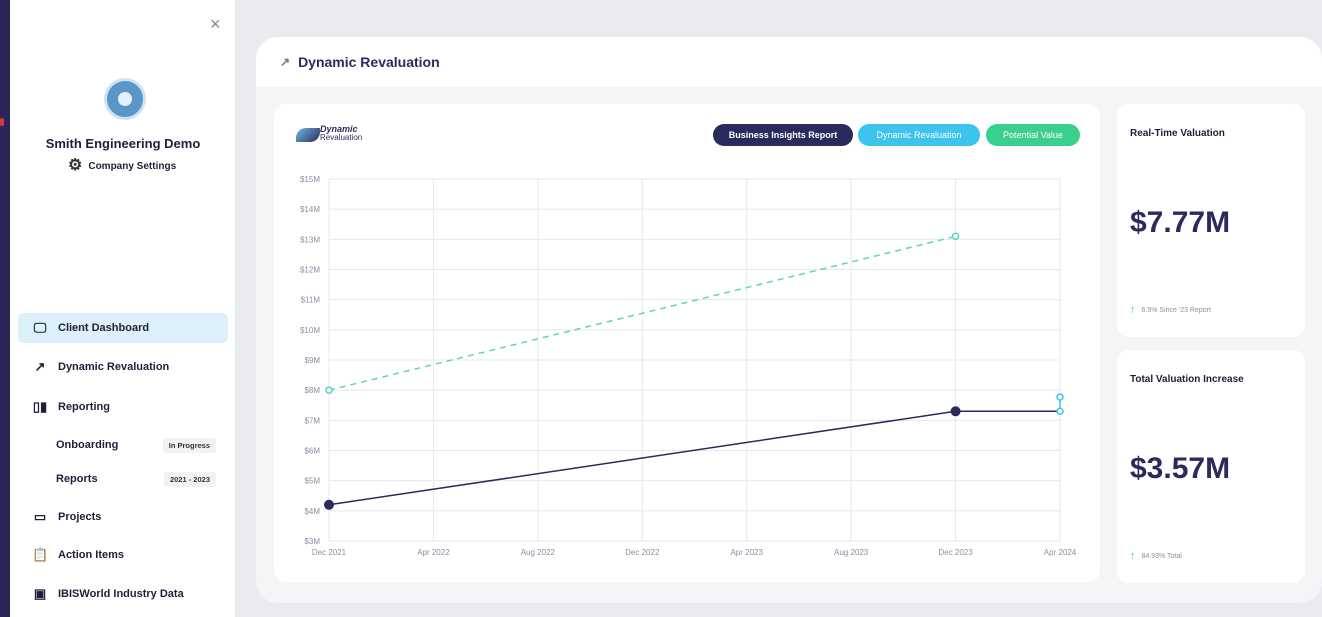 The height and width of the screenshot is (617, 1322). Describe the element at coordinates (312, 360) in the screenshot. I see `y-tick-label: $9M` at that location.